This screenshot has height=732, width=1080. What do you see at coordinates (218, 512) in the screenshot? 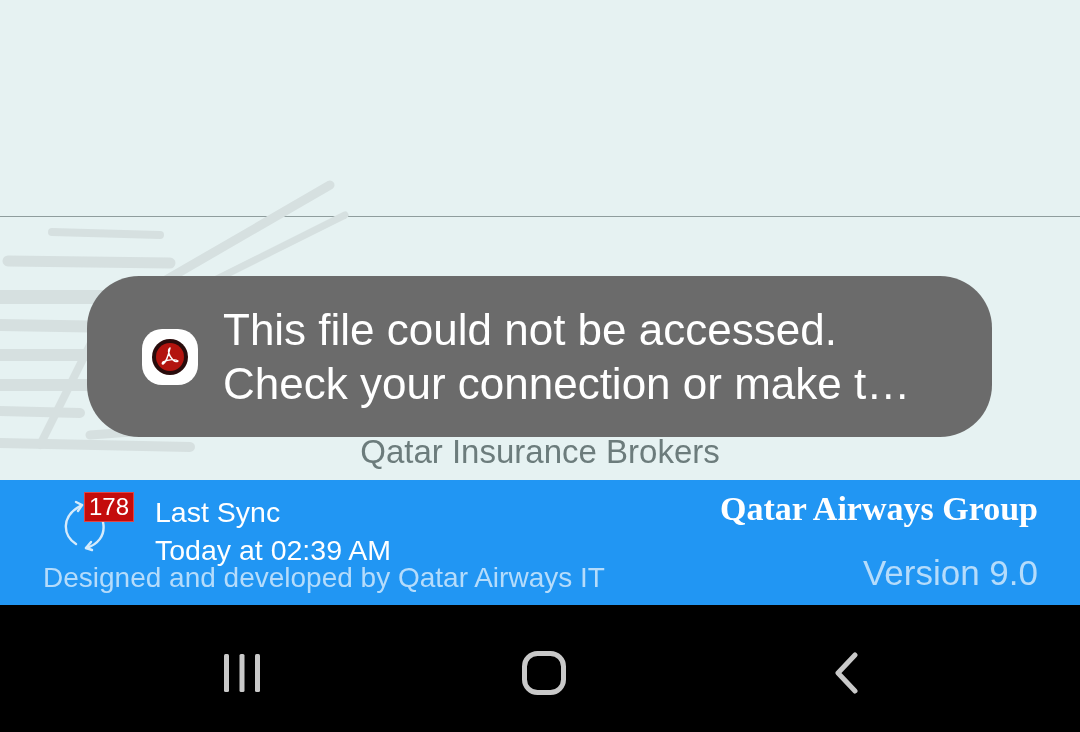
I see `last-sync-label: Last Sync` at bounding box center [218, 512].